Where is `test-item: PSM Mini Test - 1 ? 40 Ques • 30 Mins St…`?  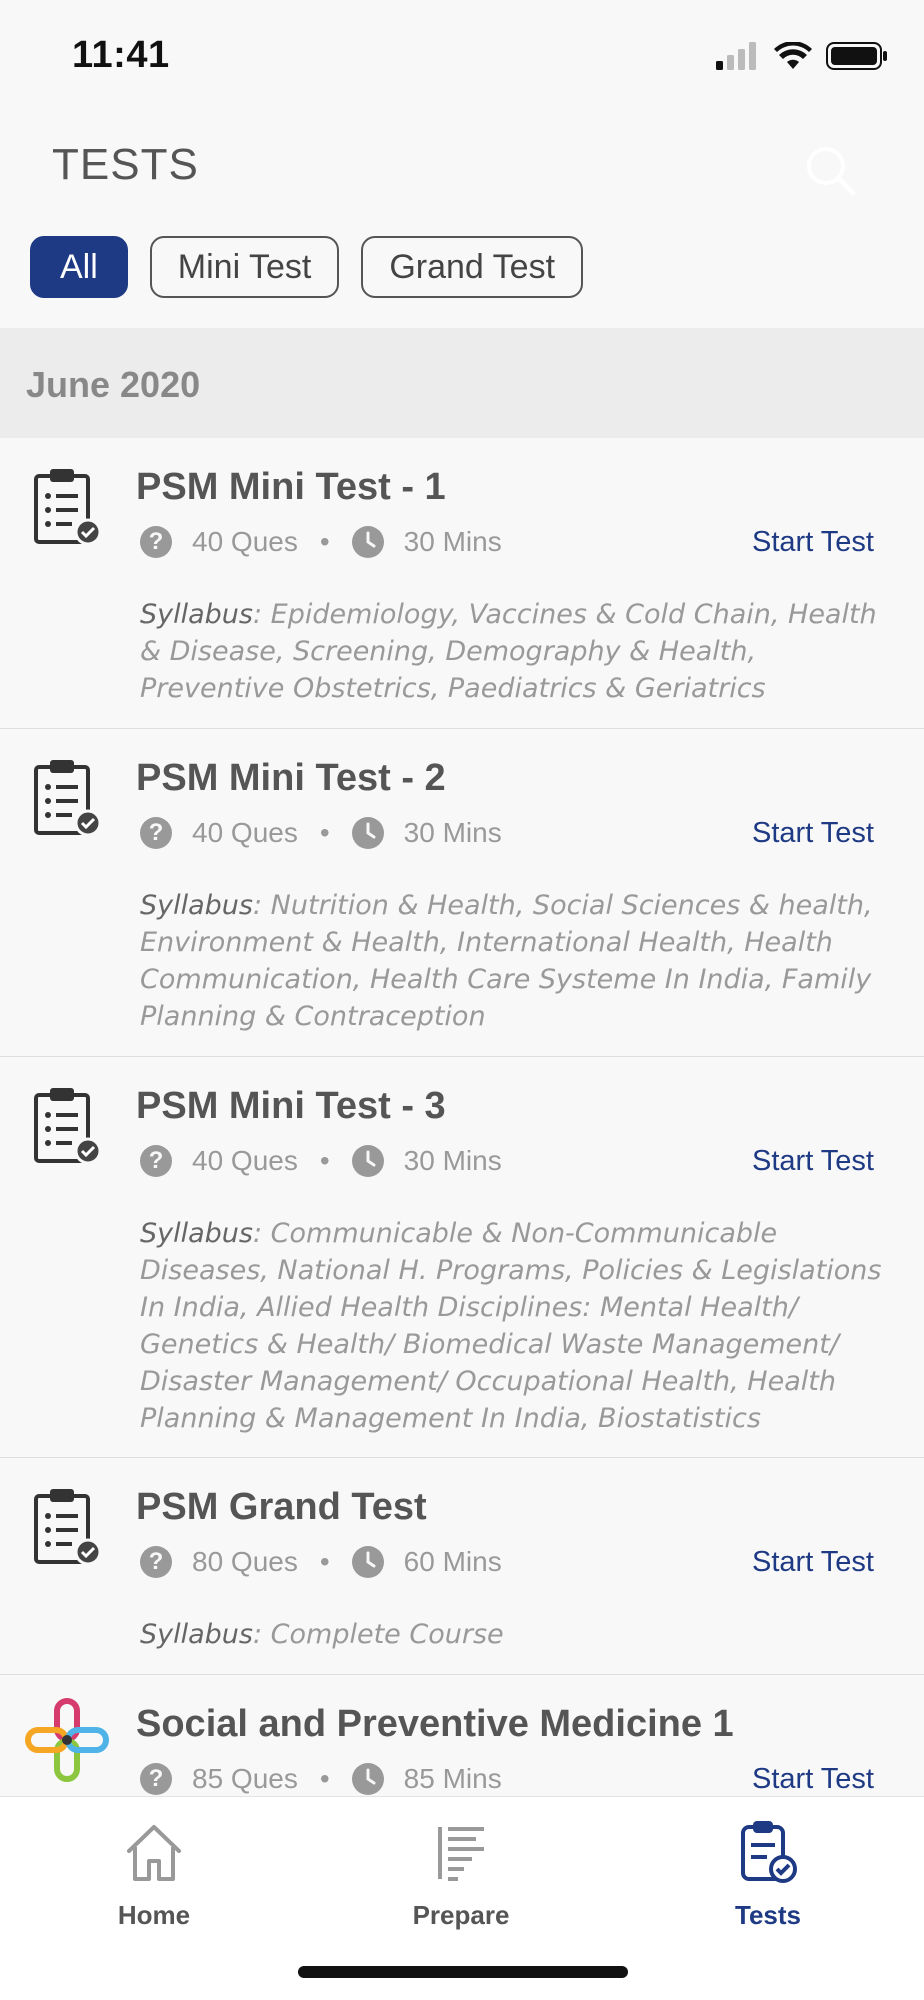 test-item: PSM Mini Test - 1 ? 40 Ques • 30 Mins St… is located at coordinates (462, 583).